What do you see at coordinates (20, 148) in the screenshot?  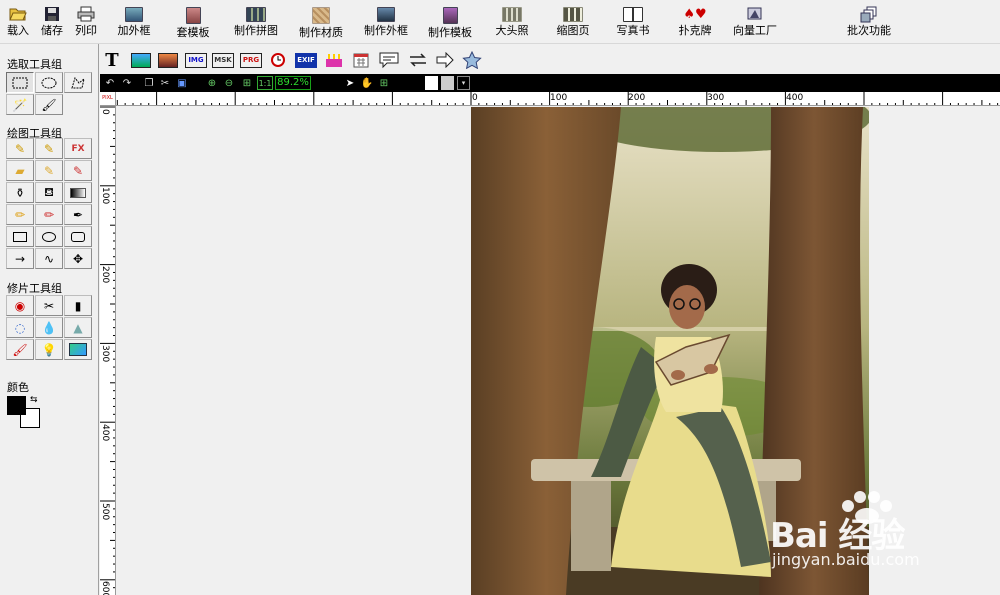 I see `brush-tool: ✎` at bounding box center [20, 148].